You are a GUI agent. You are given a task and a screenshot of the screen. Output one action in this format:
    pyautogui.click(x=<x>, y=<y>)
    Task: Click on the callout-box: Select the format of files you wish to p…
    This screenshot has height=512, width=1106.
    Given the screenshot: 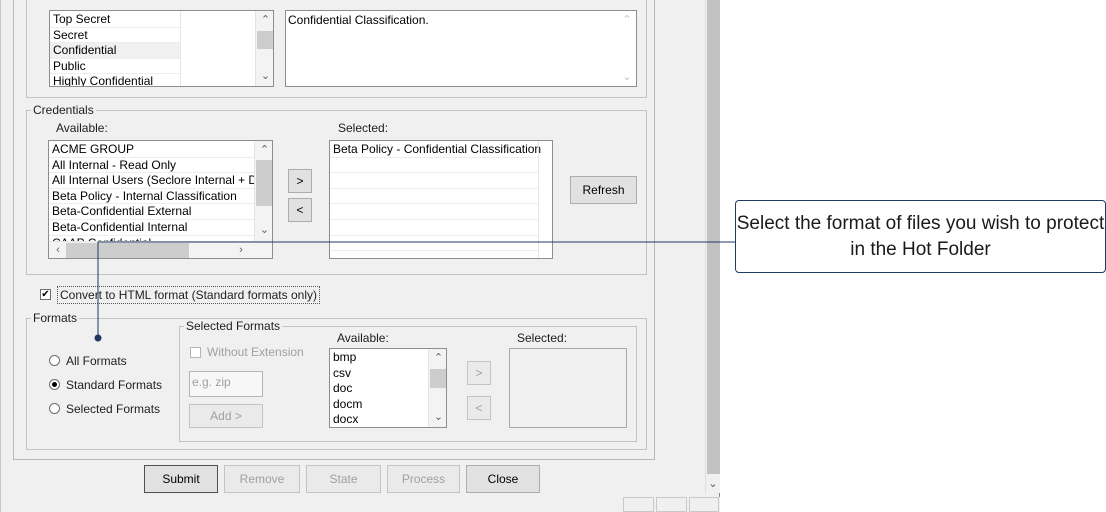 What is the action you would take?
    pyautogui.click(x=920, y=236)
    